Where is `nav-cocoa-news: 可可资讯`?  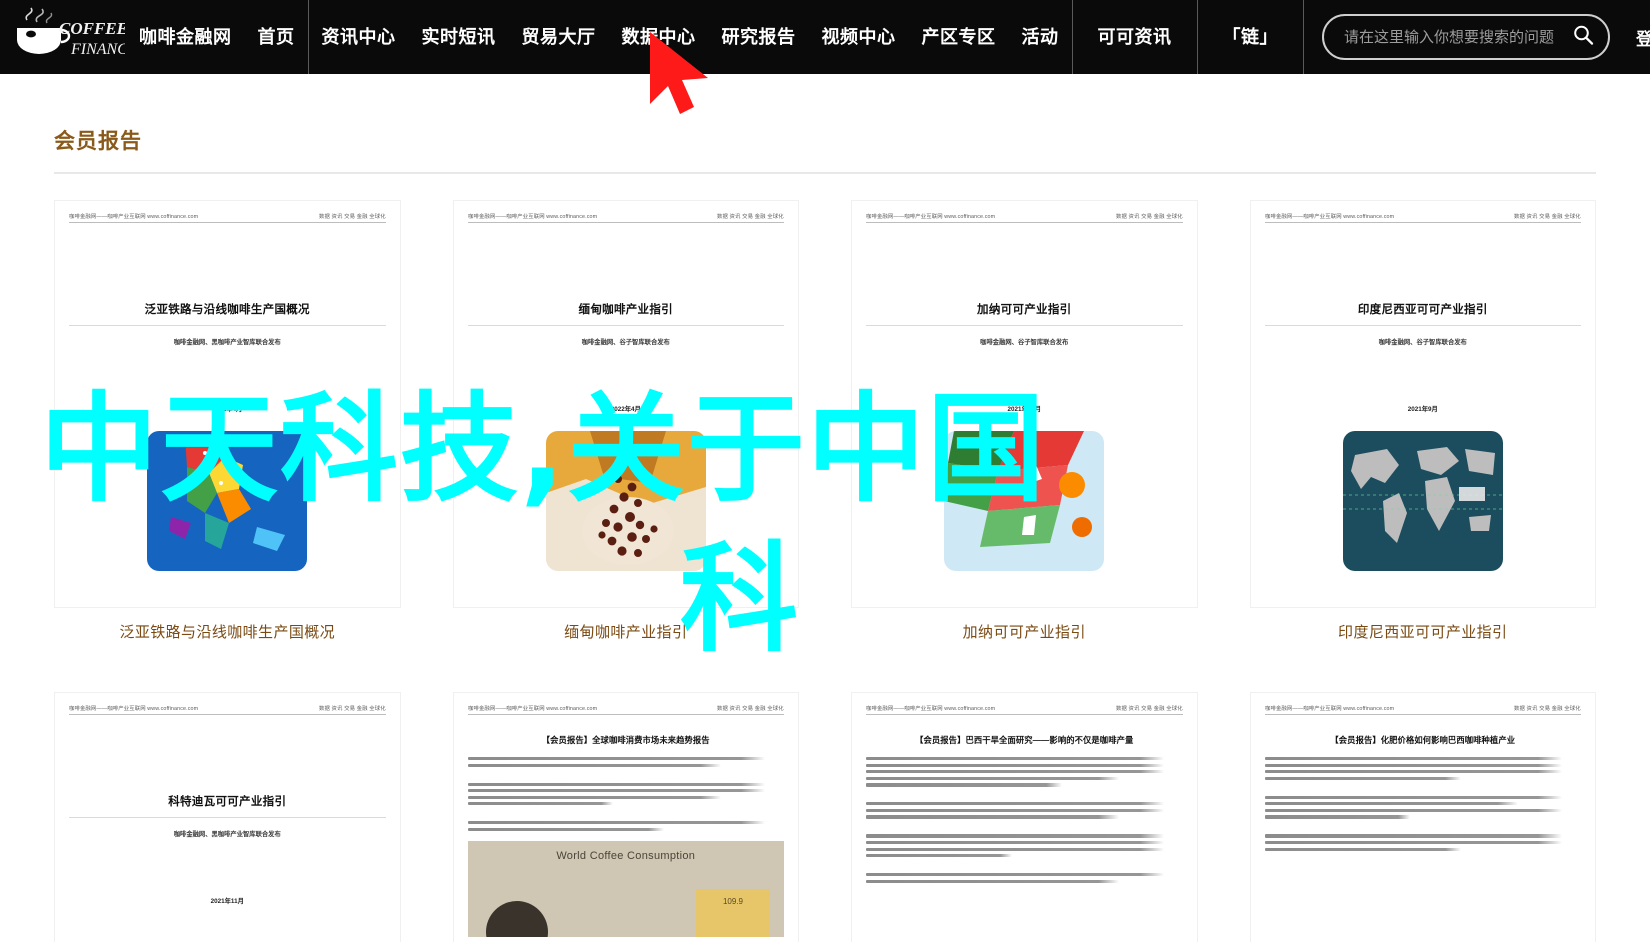
nav-cocoa-news: 可可资讯 is located at coordinates (1135, 37).